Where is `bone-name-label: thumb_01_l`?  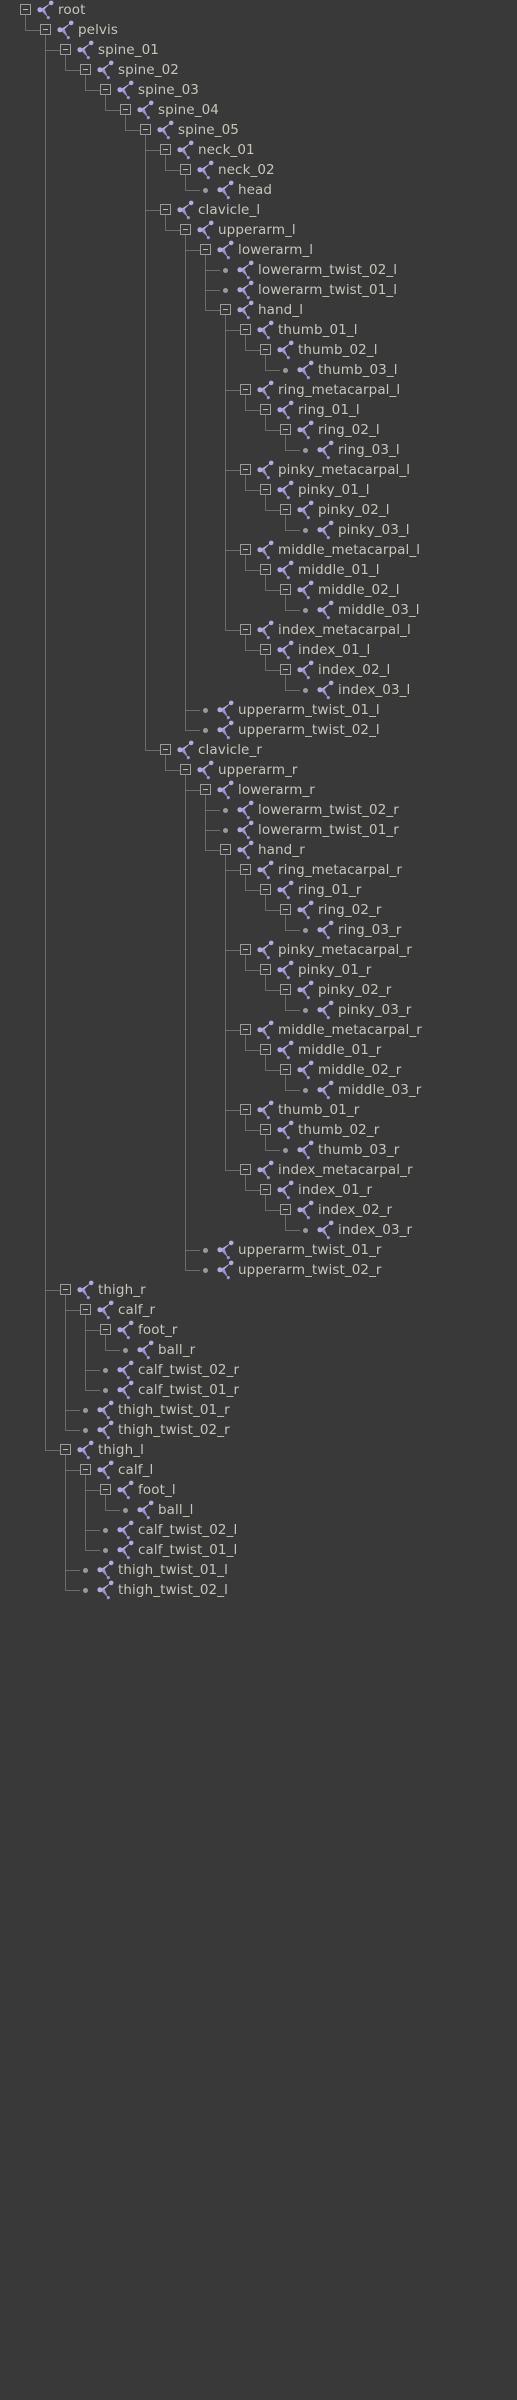 bone-name-label: thumb_01_l is located at coordinates (318, 330).